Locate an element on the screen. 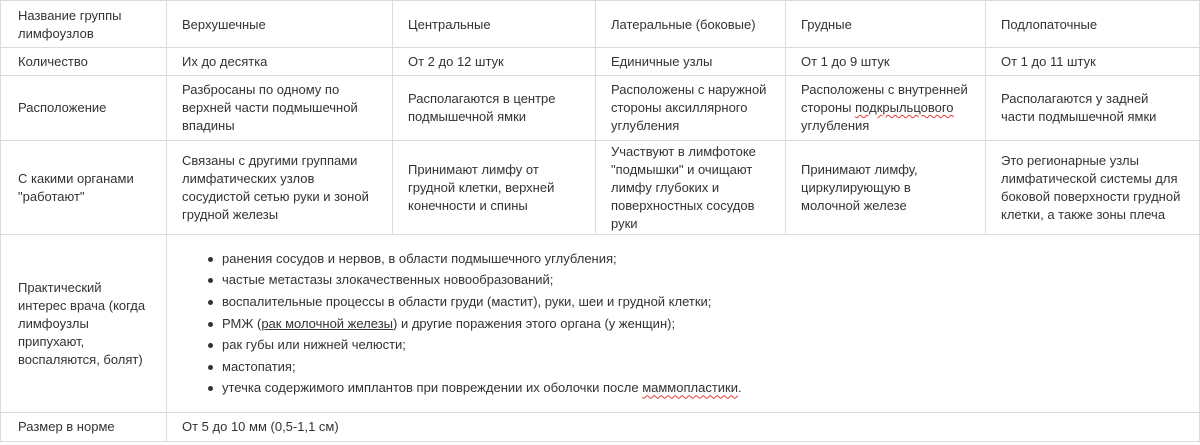 Image resolution: width=1200 pixels, height=445 pixels. header-central-cell: Центральные is located at coordinates (494, 24).